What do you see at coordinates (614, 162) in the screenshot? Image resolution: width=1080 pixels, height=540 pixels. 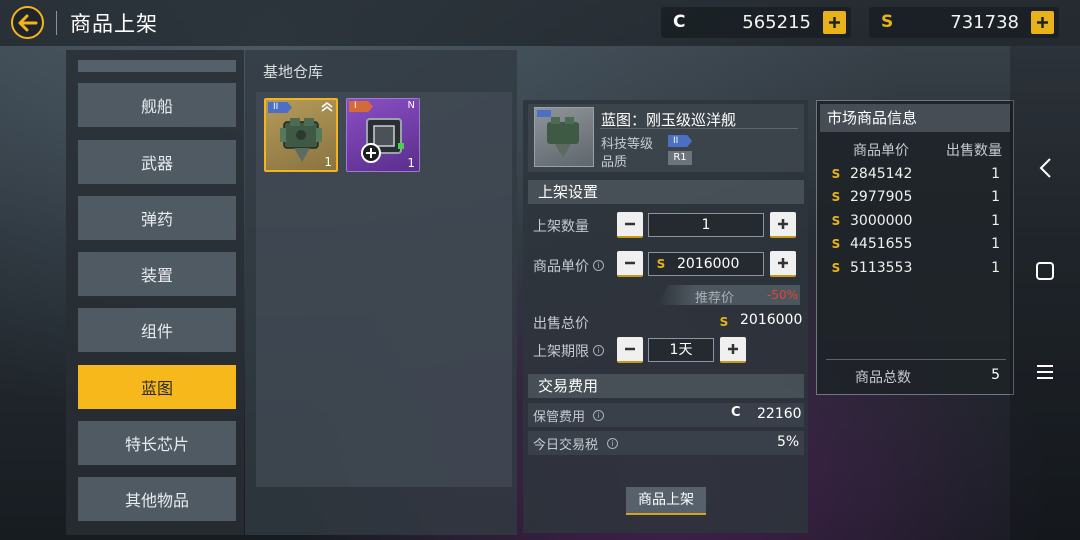 I see `quality-label: 品质` at bounding box center [614, 162].